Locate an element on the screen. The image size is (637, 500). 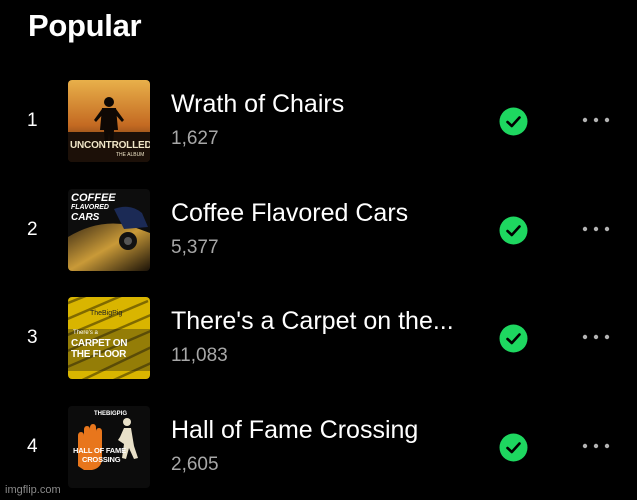
album-art-text: UNCONTROLLED is located at coordinates (110, 145).